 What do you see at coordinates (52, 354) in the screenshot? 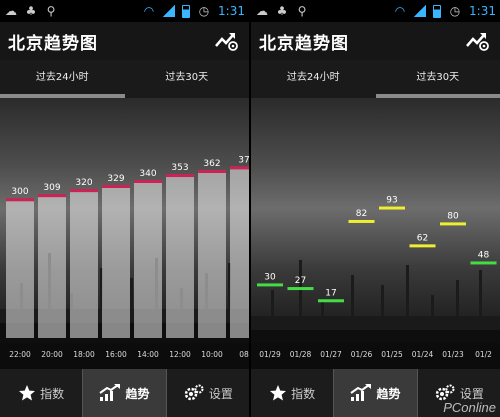
I see `hour-tick-label: 20:00` at bounding box center [52, 354].